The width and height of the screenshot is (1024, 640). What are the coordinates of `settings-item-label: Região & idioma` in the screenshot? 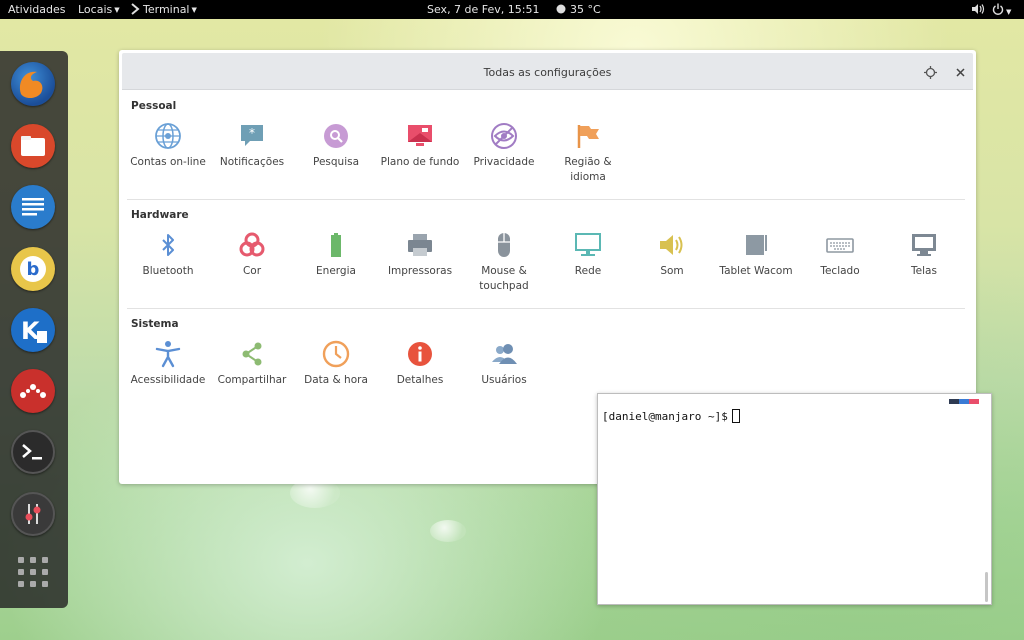 It's located at (588, 169).